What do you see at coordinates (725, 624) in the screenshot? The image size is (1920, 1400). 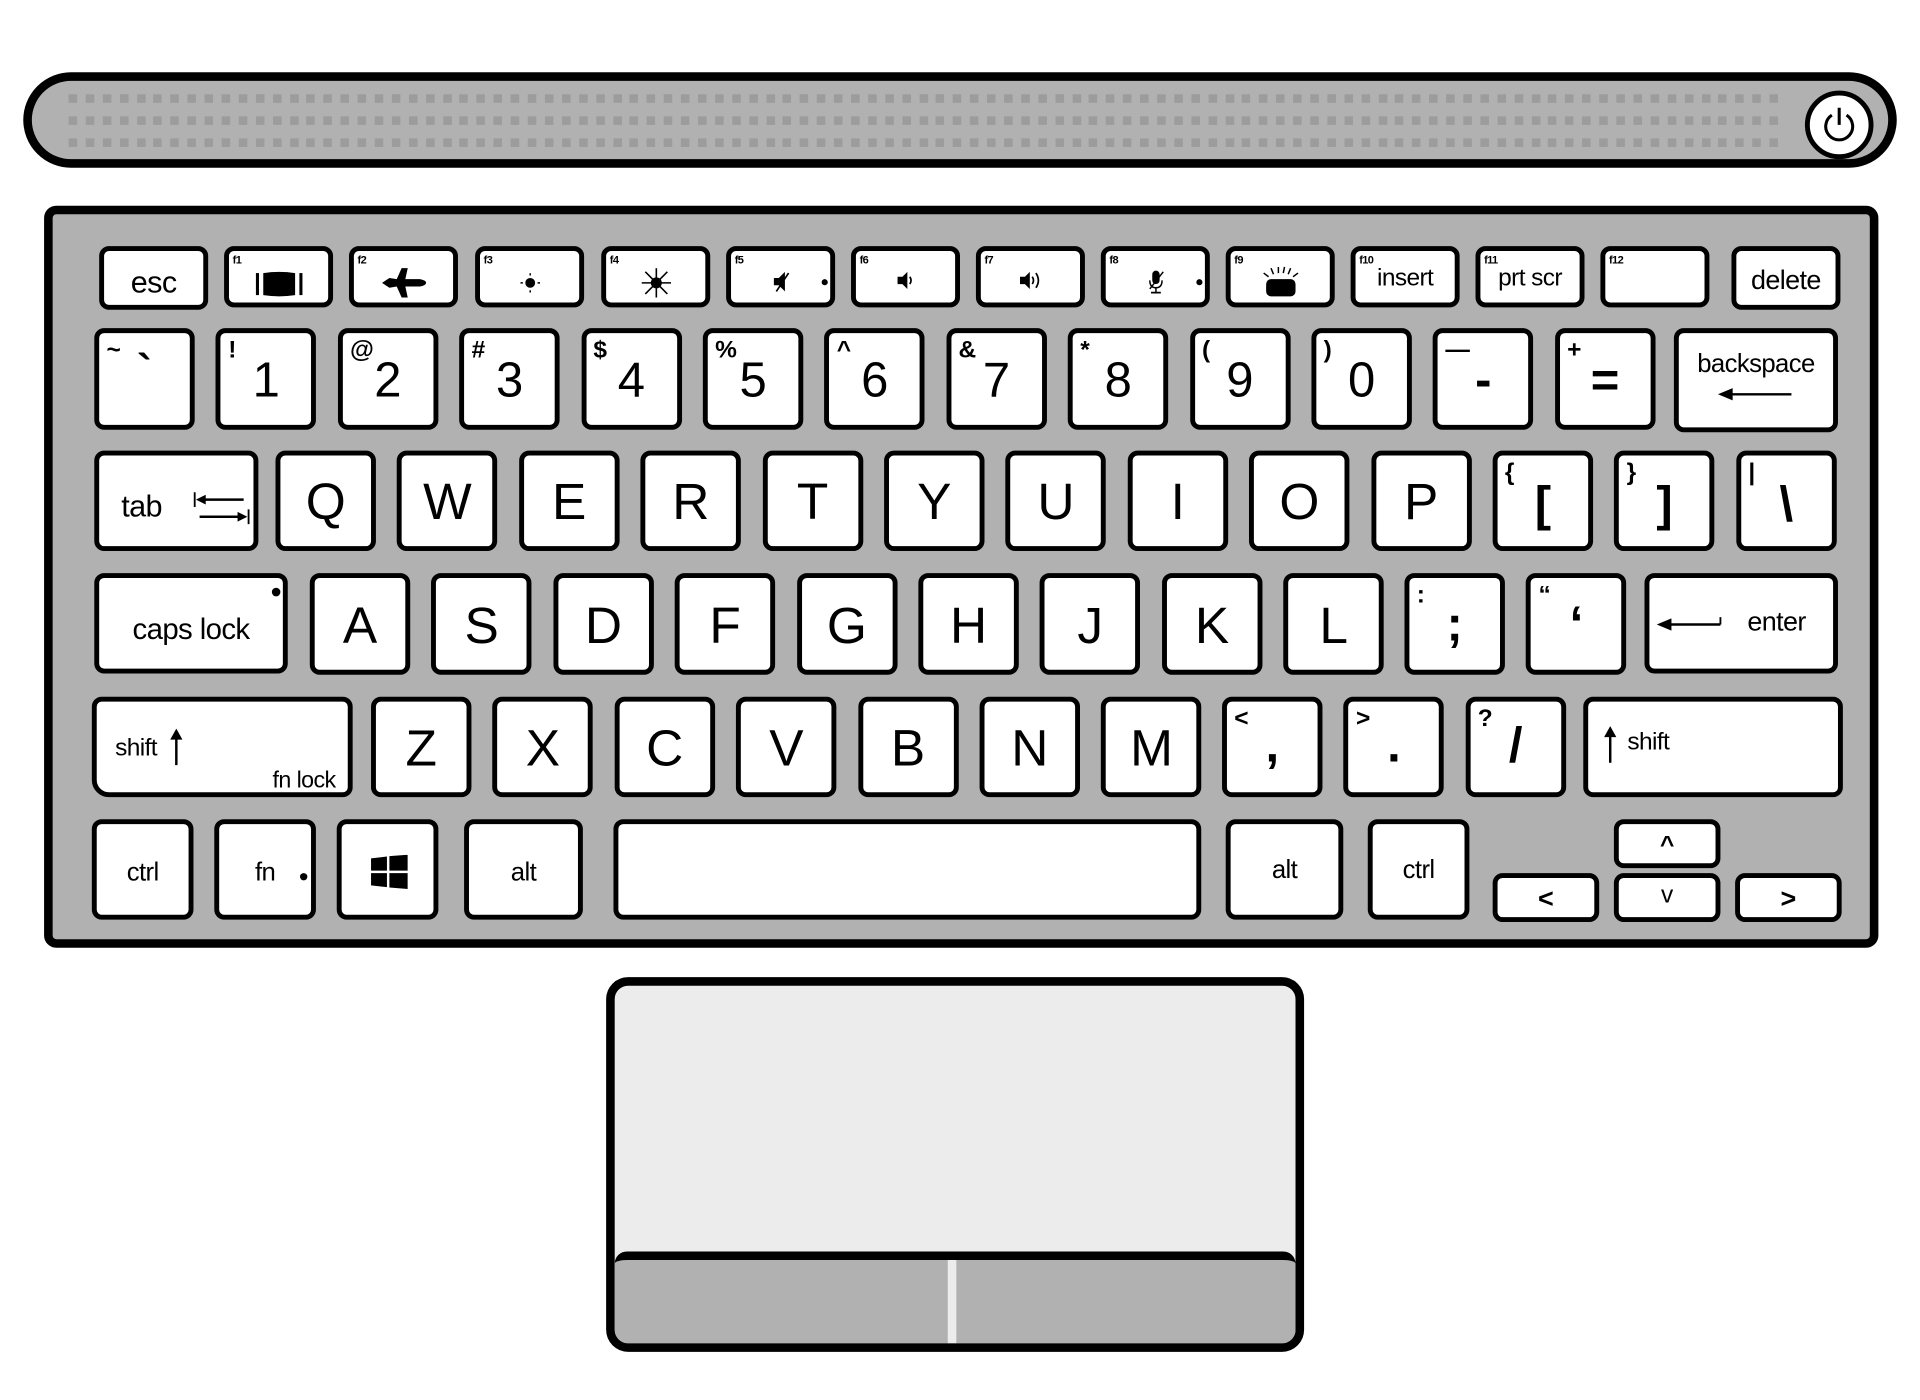 I see `key-letter: F` at bounding box center [725, 624].